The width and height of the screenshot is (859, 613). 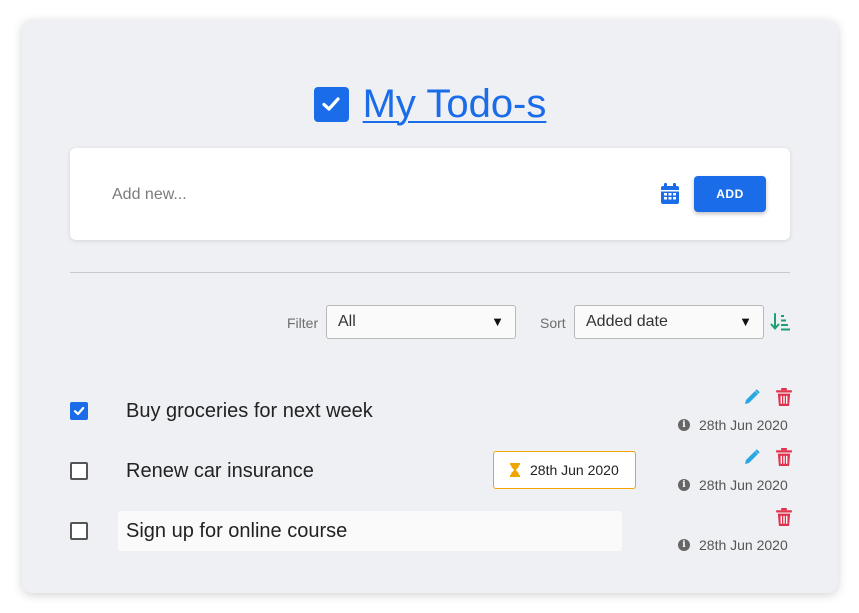 What do you see at coordinates (670, 194) in the screenshot?
I see `calendar-icon` at bounding box center [670, 194].